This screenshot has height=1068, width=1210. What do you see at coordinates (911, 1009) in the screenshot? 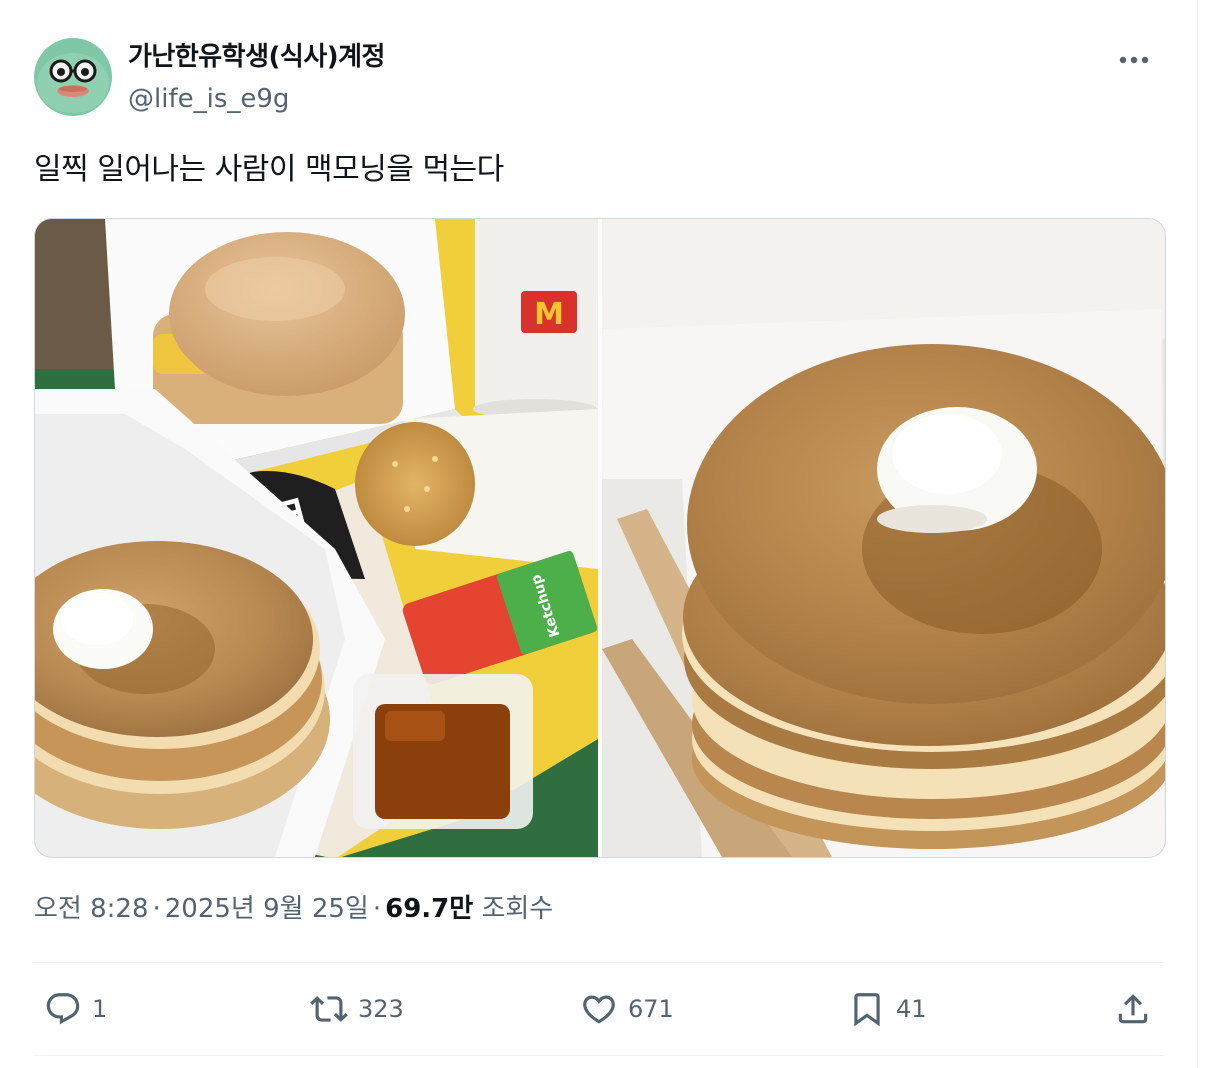
I see `bookmark-count: 41` at bounding box center [911, 1009].